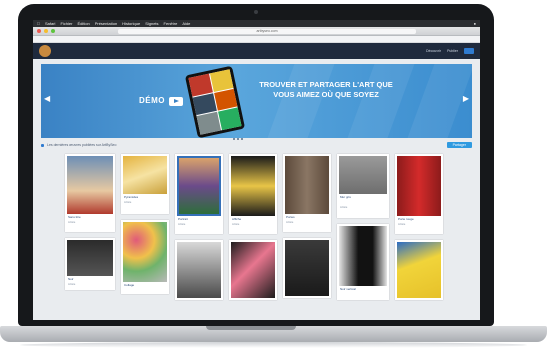 This screenshot has width=547, height=352. I want to click on artwork-card: Mur gris Artiste, so click(363, 186).